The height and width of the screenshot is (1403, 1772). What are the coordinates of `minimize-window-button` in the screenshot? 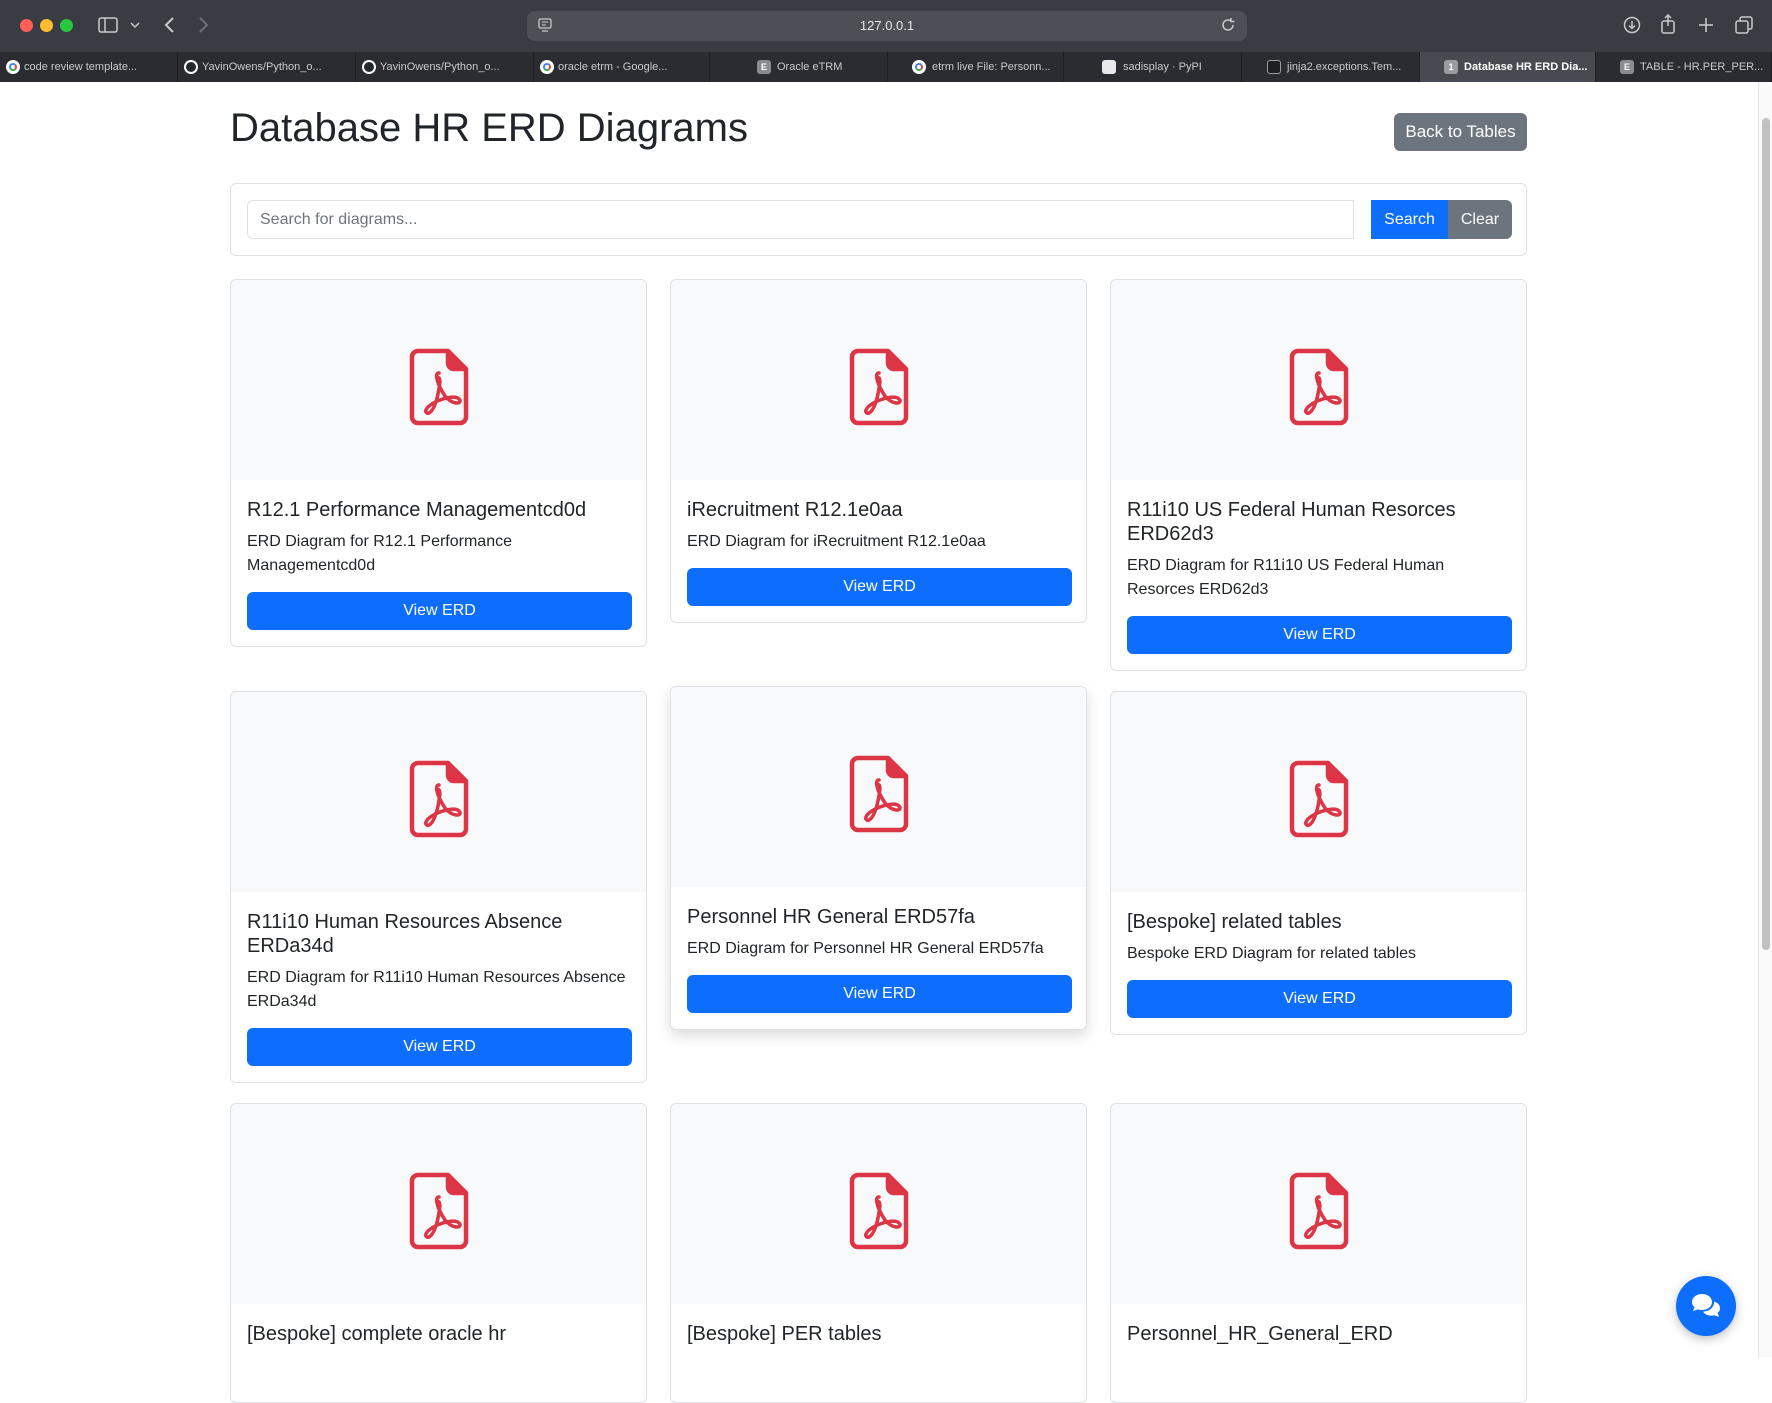 It's located at (46, 25).